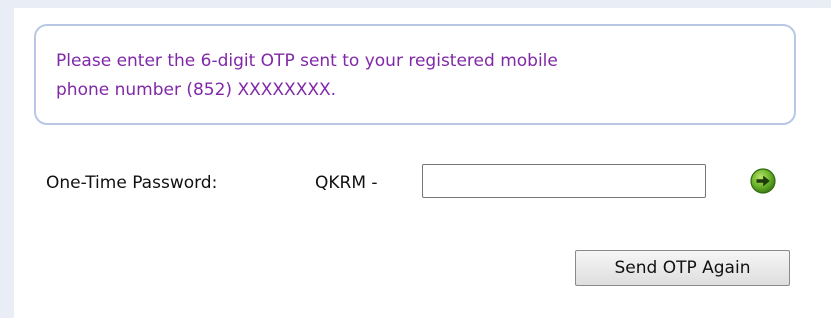 The width and height of the screenshot is (831, 318). I want to click on otp-prefix: QKRM -, so click(346, 183).